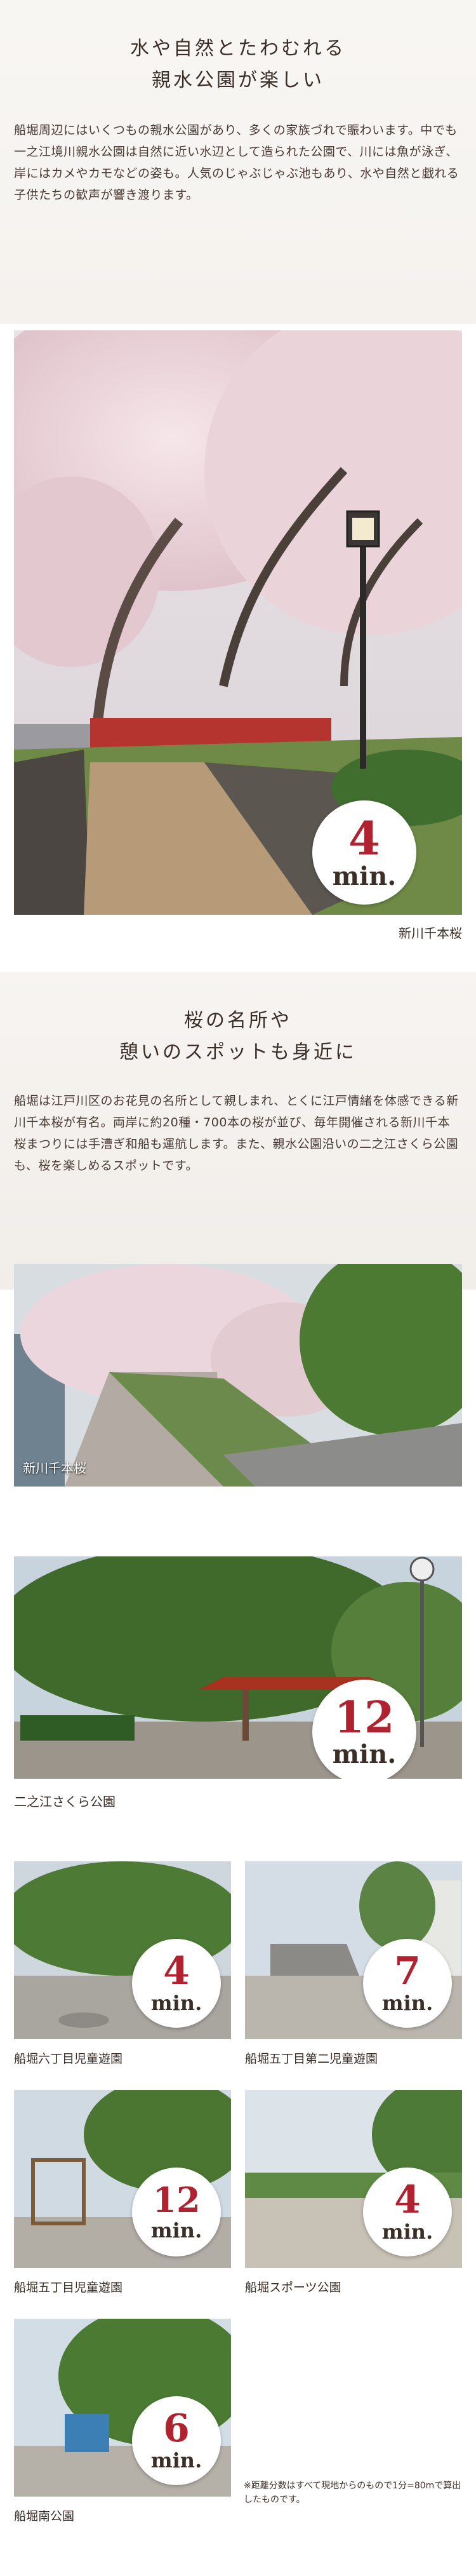 Image resolution: width=476 pixels, height=2576 pixels. What do you see at coordinates (238, 80) in the screenshot?
I see `intro-headline-line2: 親水公園が楽しい` at bounding box center [238, 80].